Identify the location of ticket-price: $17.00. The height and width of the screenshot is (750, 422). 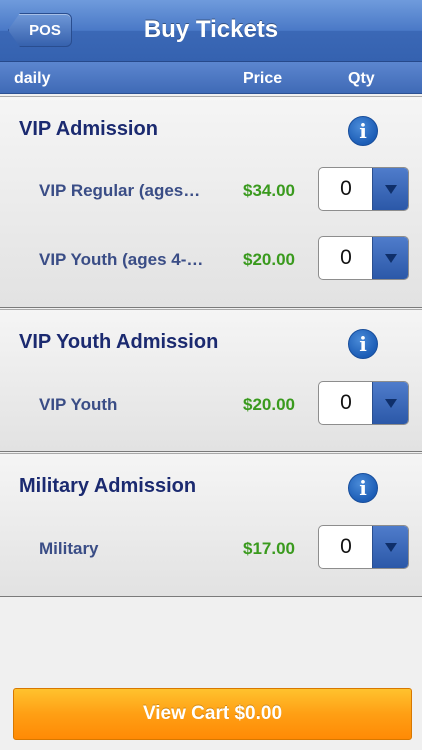
(269, 548).